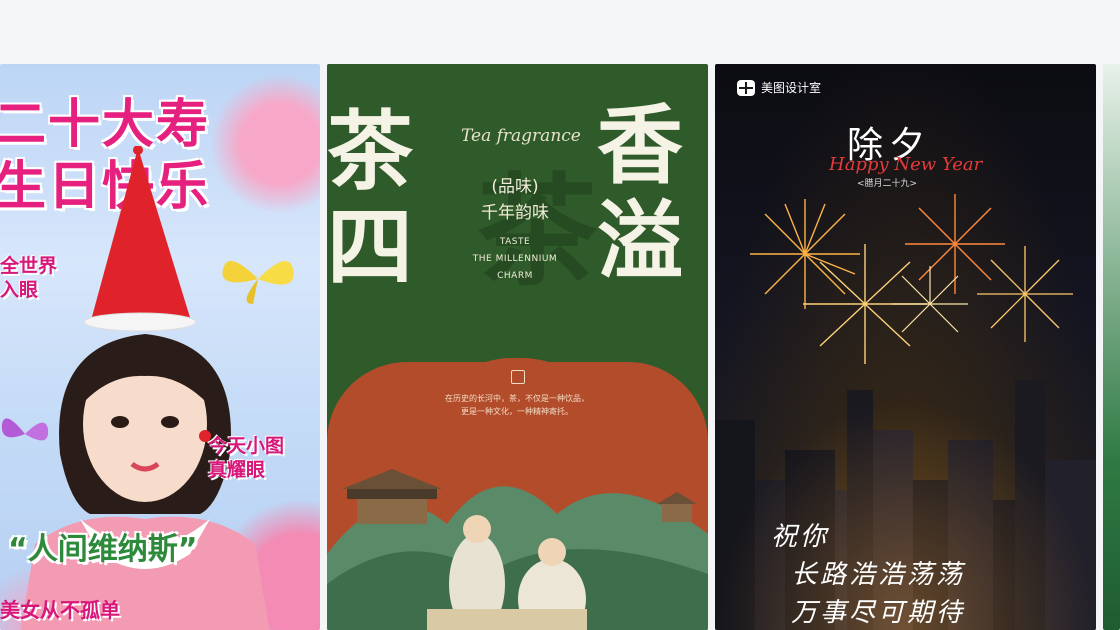 The width and height of the screenshot is (1120, 630). Describe the element at coordinates (517, 549) in the screenshot. I see `landscape-illustration` at that location.